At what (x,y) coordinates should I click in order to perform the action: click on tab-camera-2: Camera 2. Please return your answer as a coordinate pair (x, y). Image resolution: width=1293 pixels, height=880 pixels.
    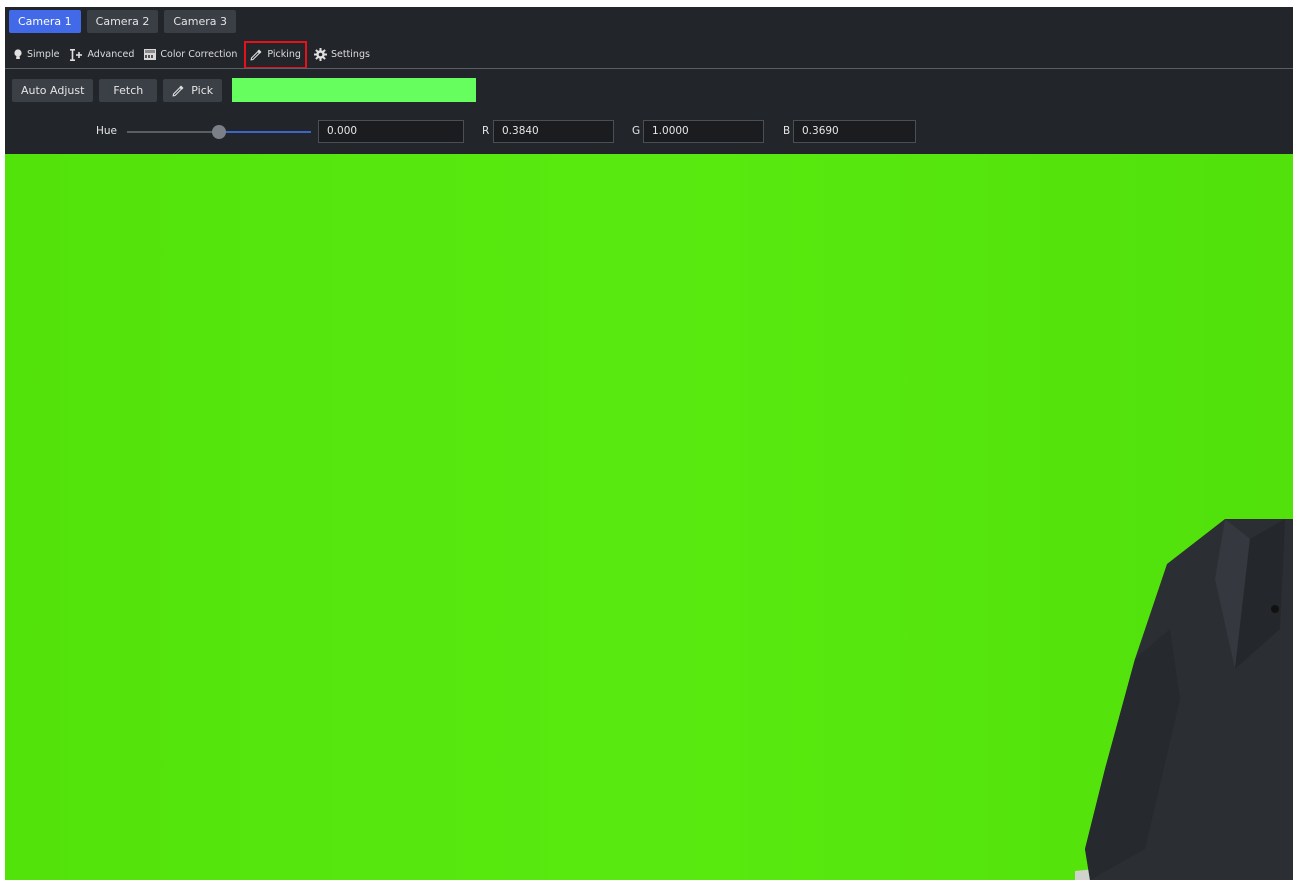
    Looking at the image, I should click on (122, 21).